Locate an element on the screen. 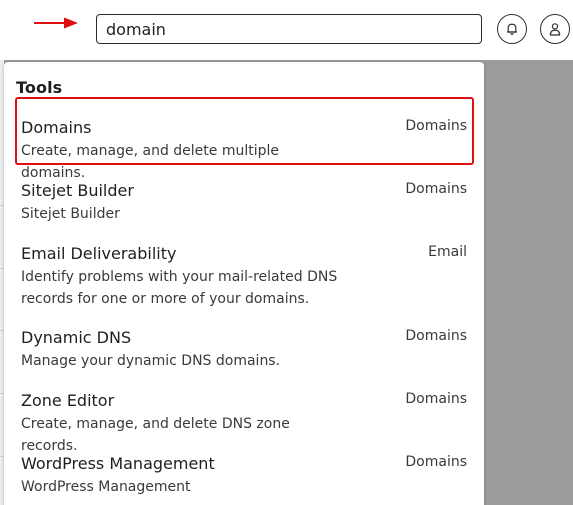  right-arrow-icon is located at coordinates (56, 23).